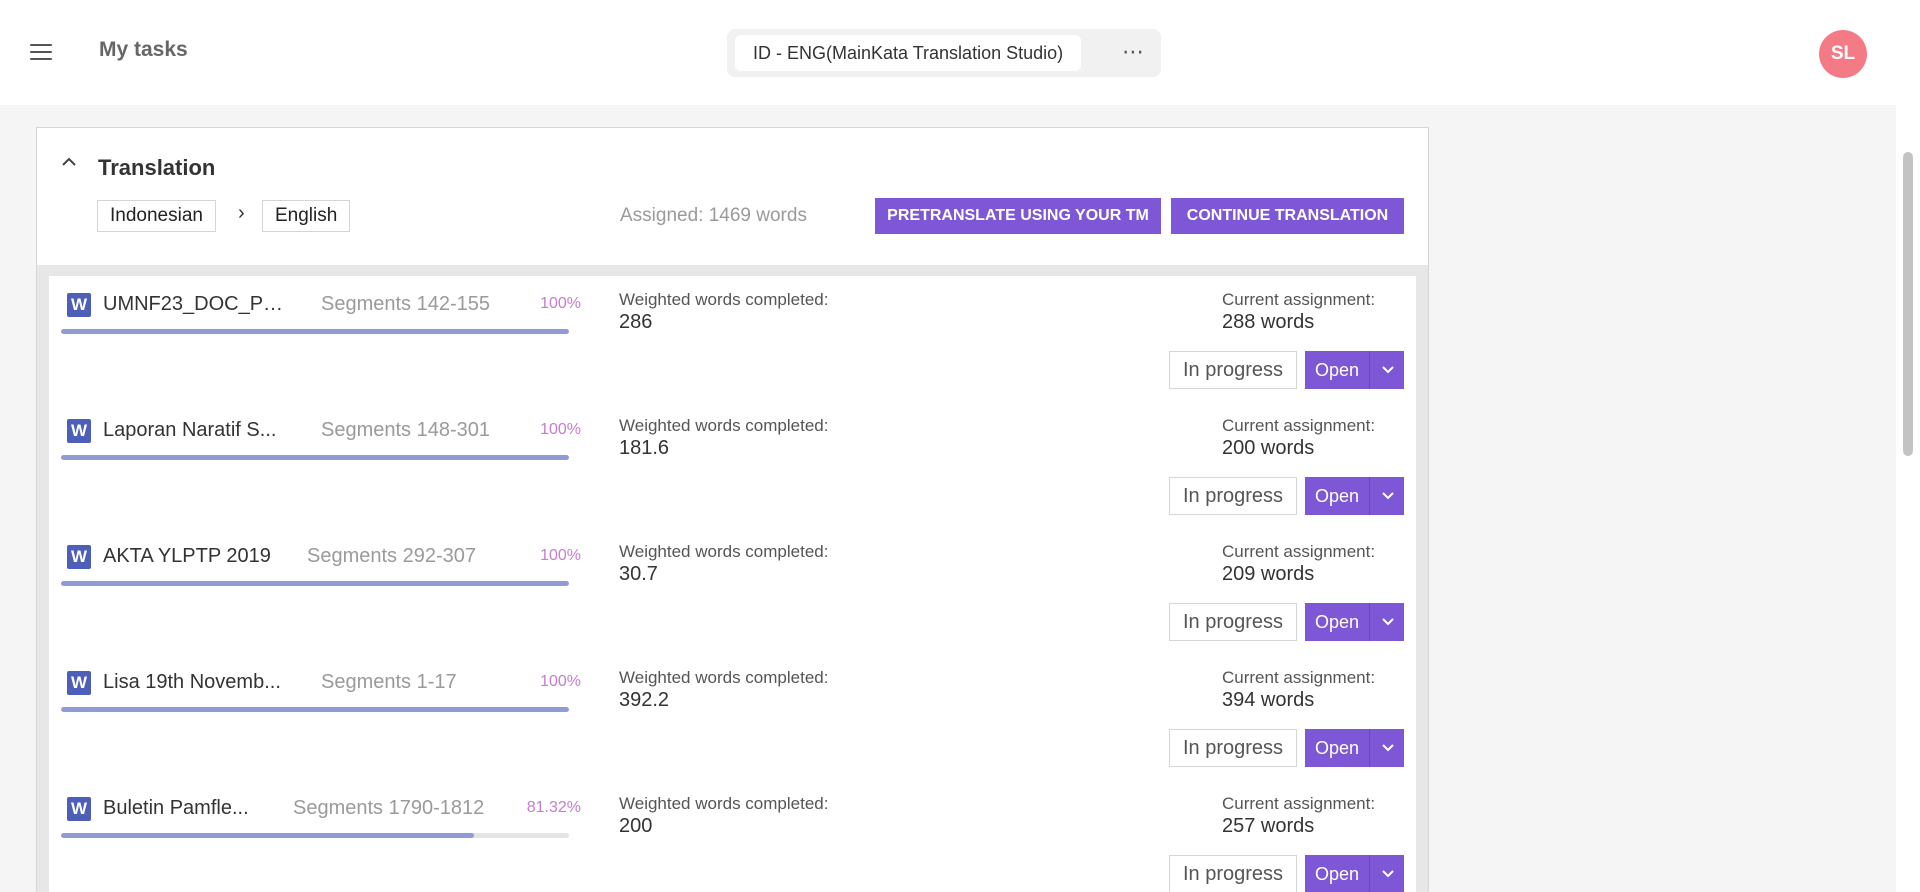 This screenshot has width=1920, height=892. Describe the element at coordinates (908, 53) in the screenshot. I see `project-name: ID - ENG(MainKata Translation Studio)` at that location.